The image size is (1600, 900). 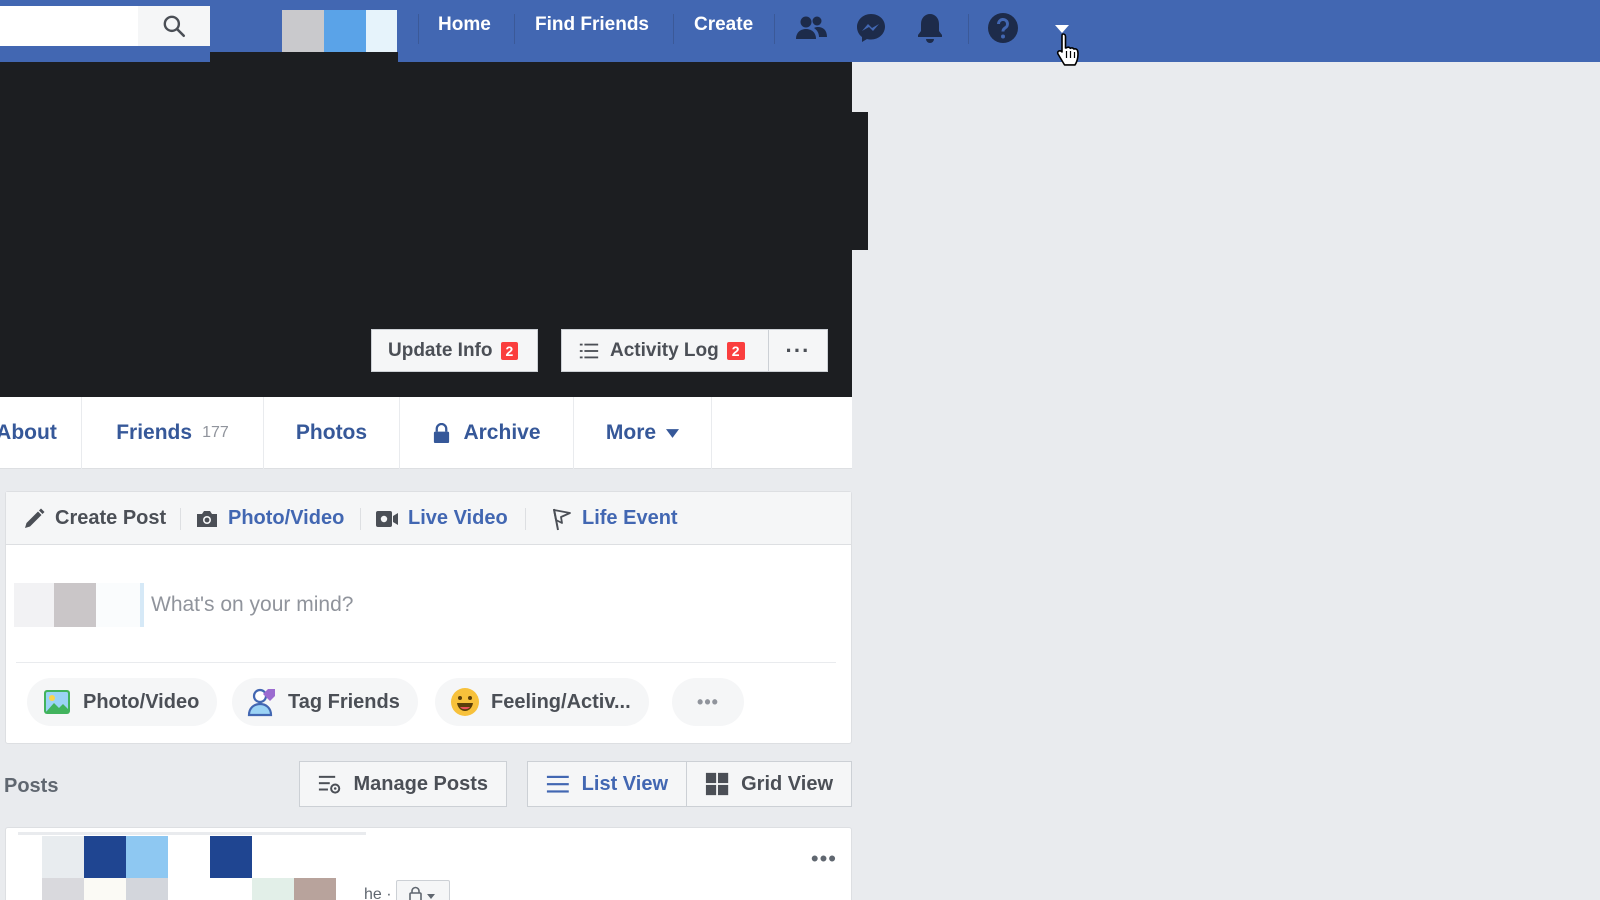 I want to click on notifications-button, so click(x=930, y=28).